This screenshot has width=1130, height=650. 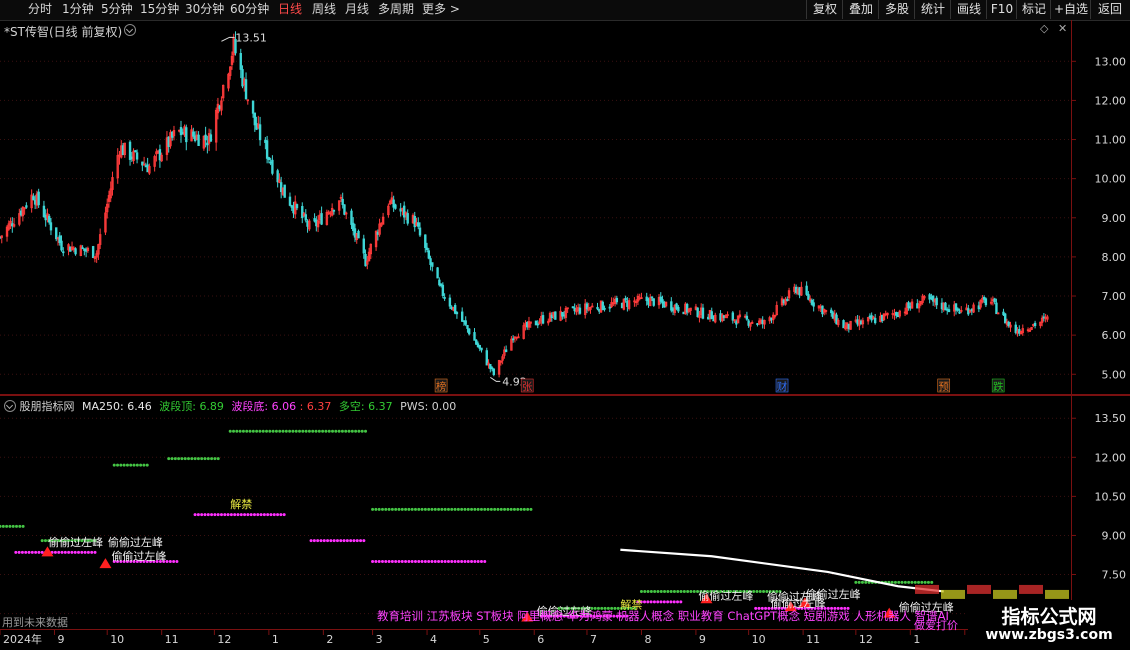 What do you see at coordinates (251, 37) in the screenshot?
I see `high-label: 13.51` at bounding box center [251, 37].